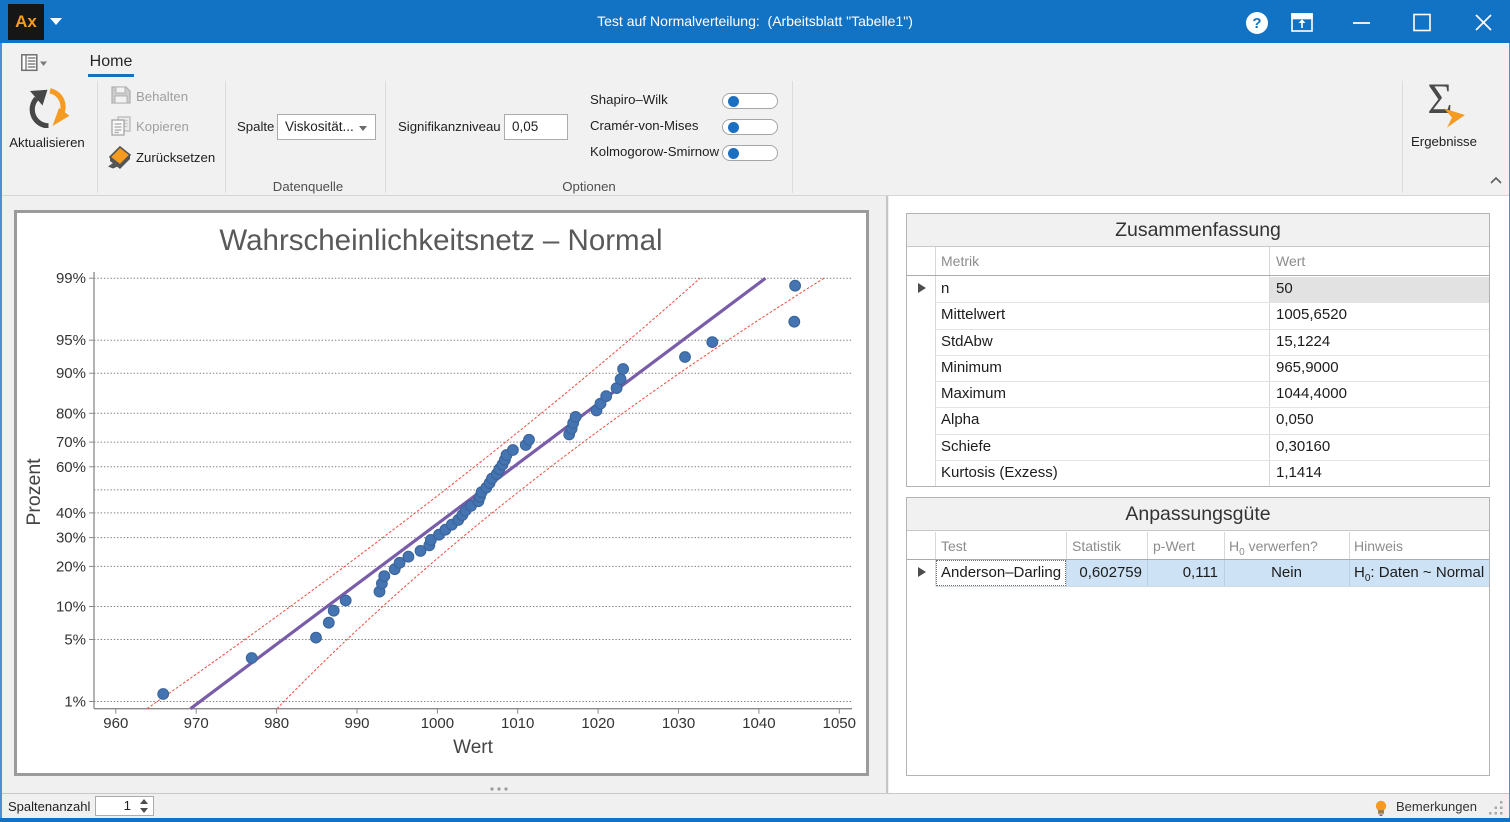 This screenshot has width=1510, height=822. Describe the element at coordinates (71, 278) in the screenshot. I see `svg-text: 99%` at that location.